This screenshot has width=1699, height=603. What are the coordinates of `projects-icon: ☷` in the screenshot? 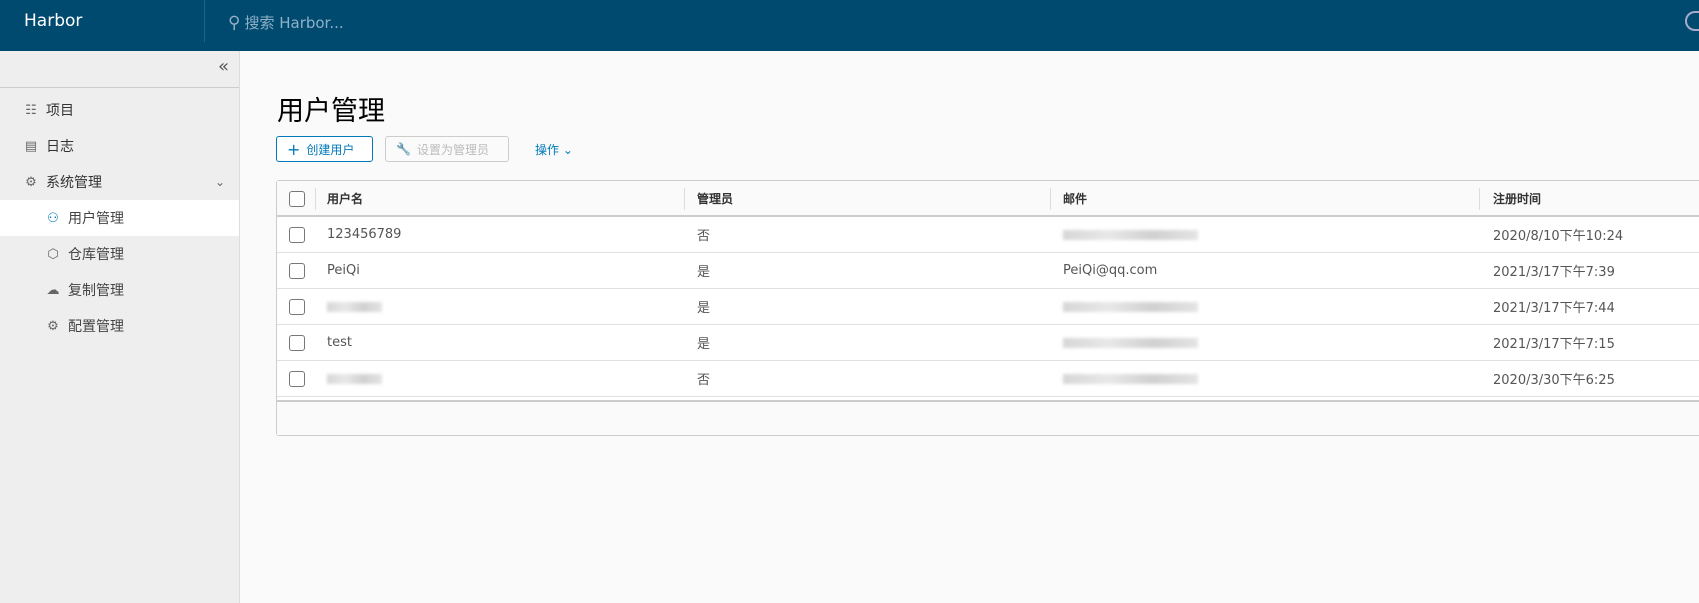 It's located at (31, 110).